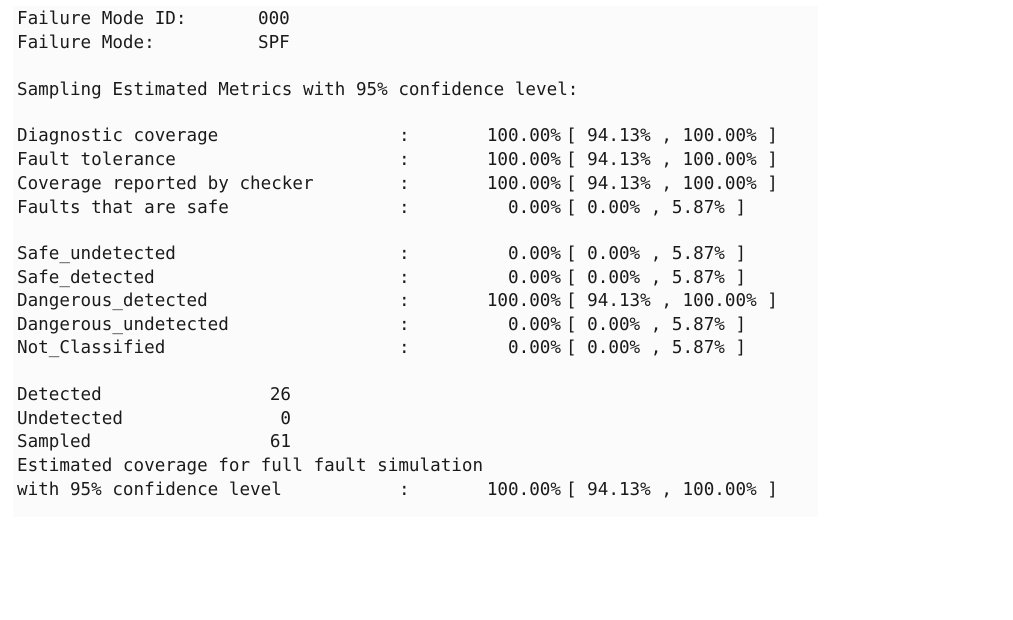  What do you see at coordinates (118, 136) in the screenshot?
I see `metric-label: Diagnostic coverage` at bounding box center [118, 136].